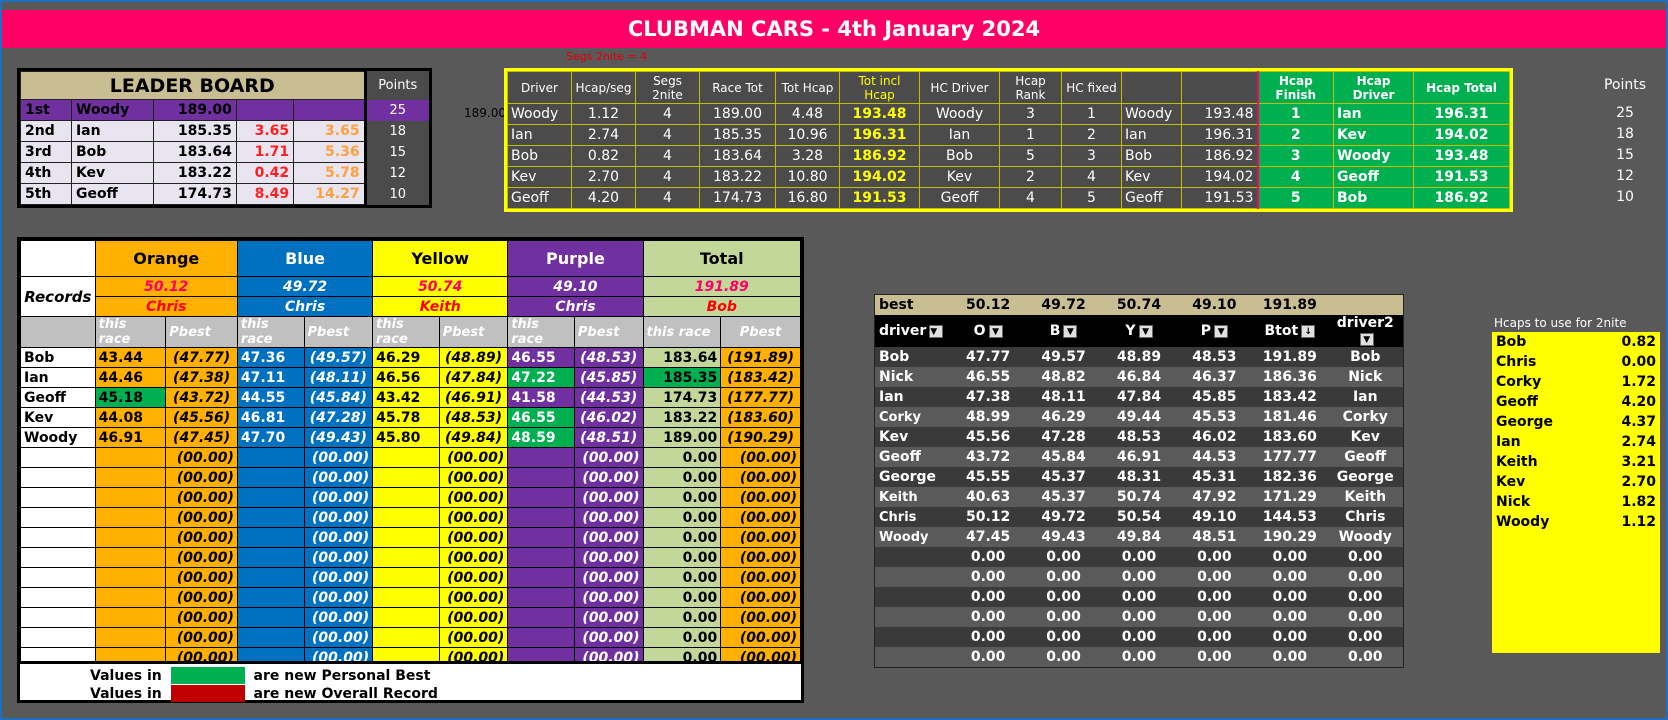 This screenshot has width=1668, height=720. I want to click on hcap-row: Chris 0.00, so click(1576, 362).